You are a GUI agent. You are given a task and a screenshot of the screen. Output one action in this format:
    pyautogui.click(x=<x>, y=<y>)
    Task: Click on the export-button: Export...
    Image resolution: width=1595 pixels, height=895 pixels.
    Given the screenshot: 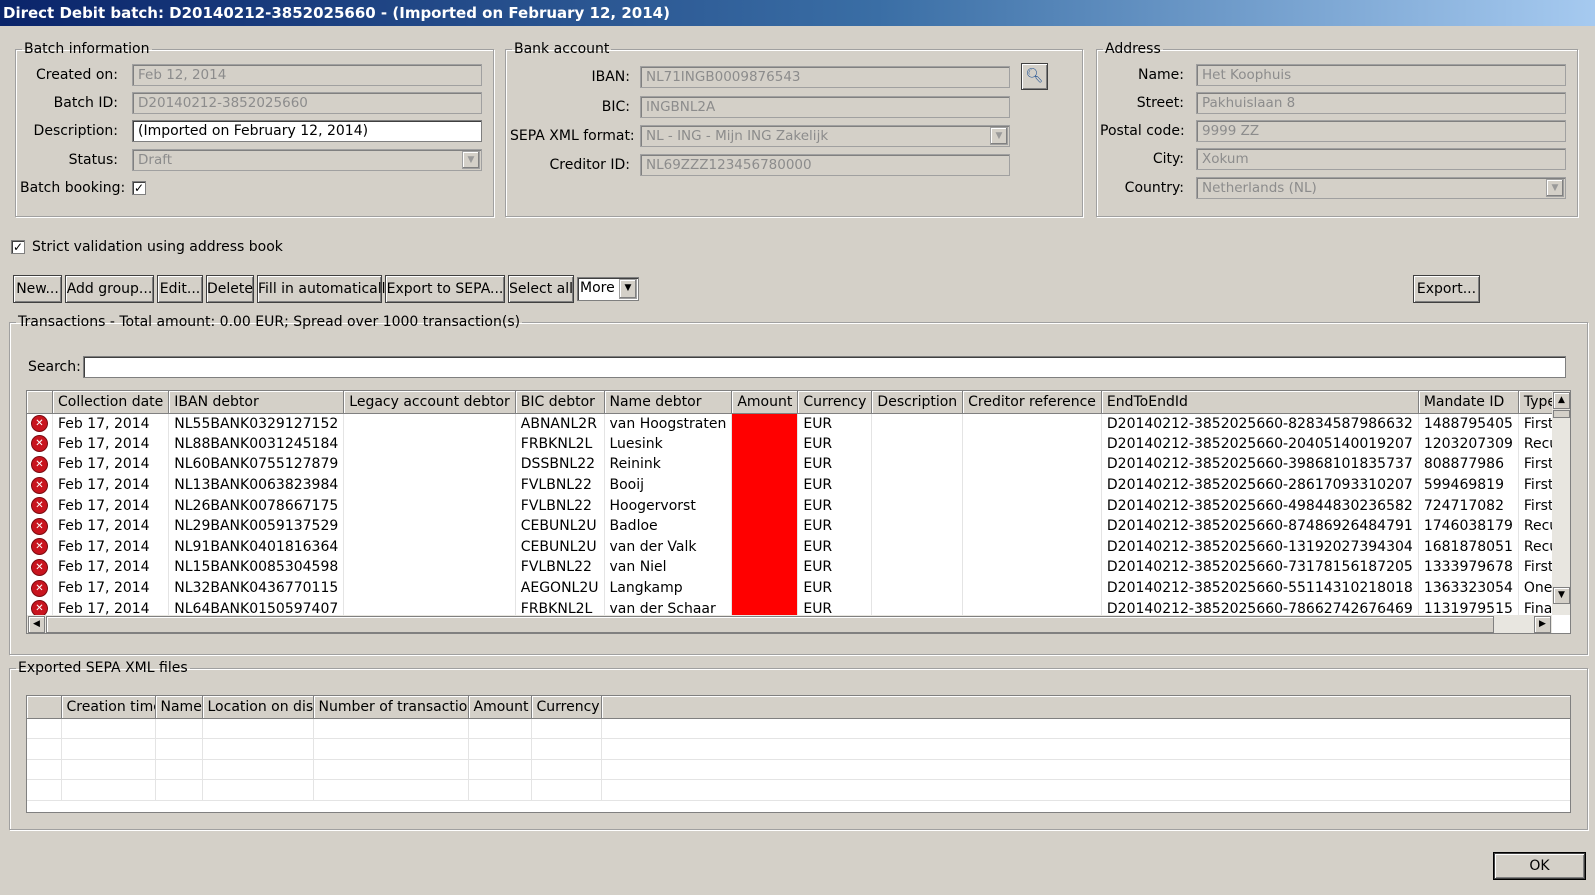 What is the action you would take?
    pyautogui.click(x=1446, y=289)
    